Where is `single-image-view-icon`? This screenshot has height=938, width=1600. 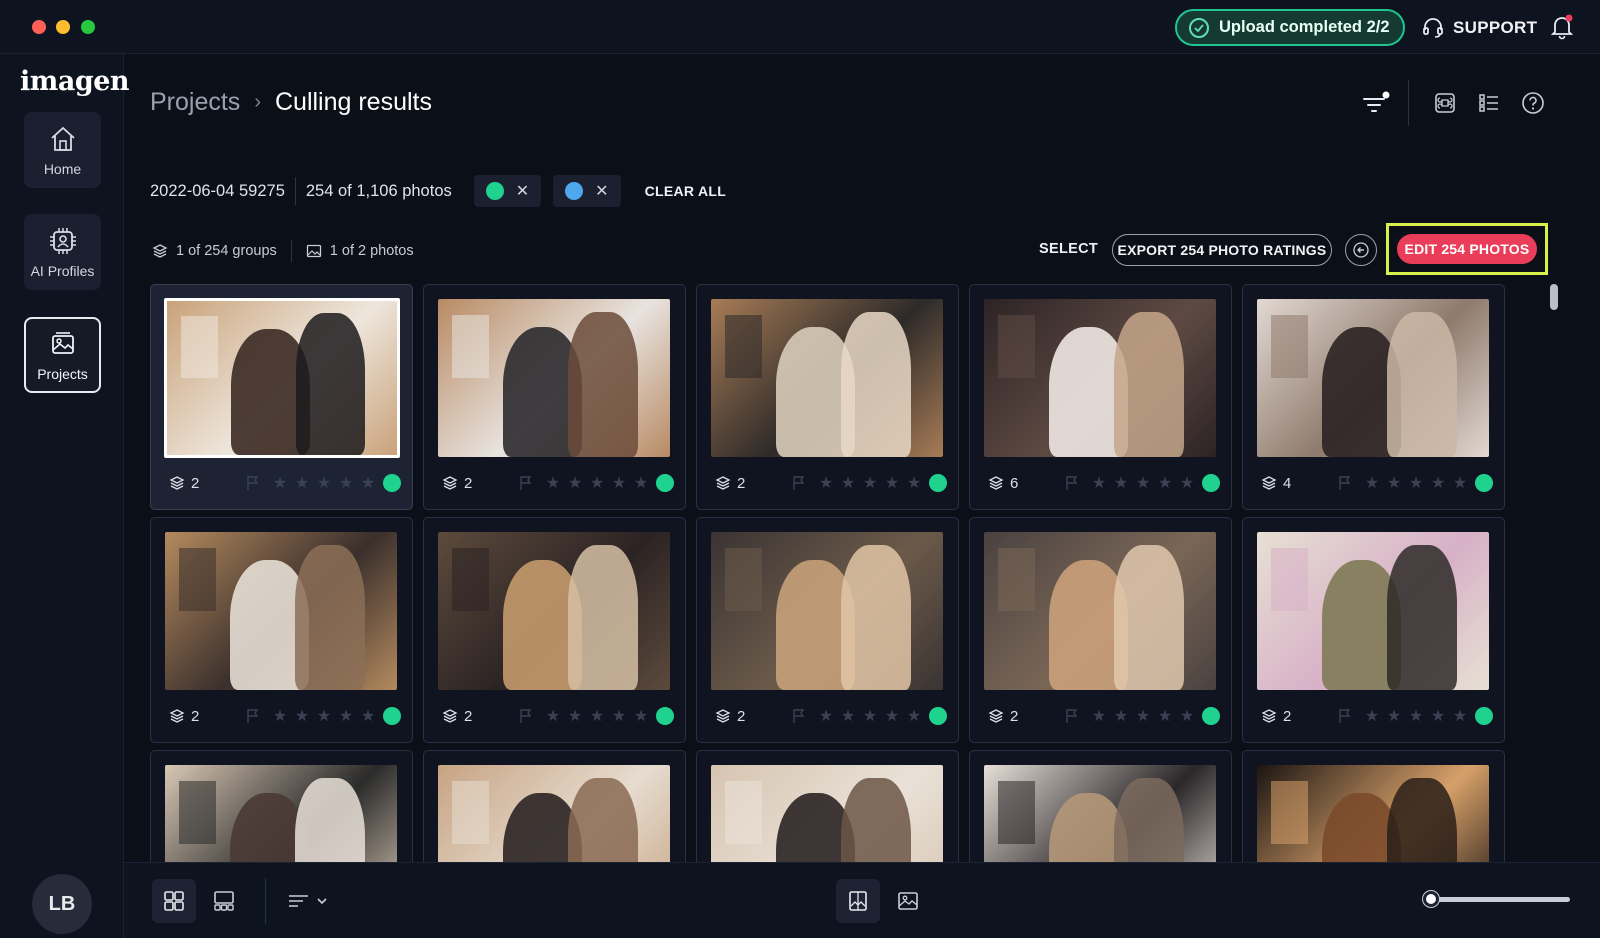 single-image-view-icon is located at coordinates (908, 901).